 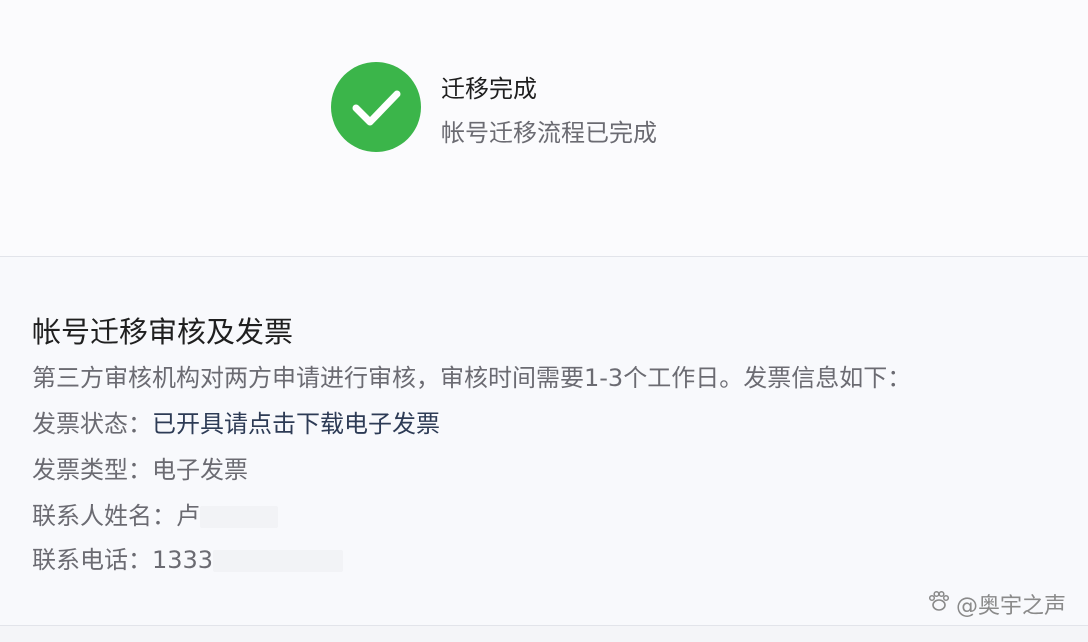 I want to click on contact-phone-value: 1333, so click(x=183, y=560).